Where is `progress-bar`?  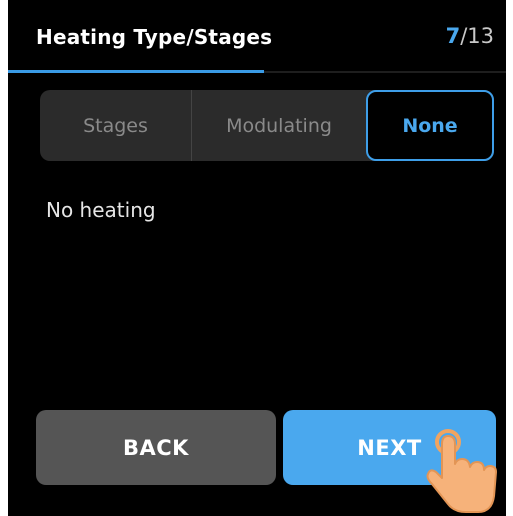
progress-bar is located at coordinates (136, 71).